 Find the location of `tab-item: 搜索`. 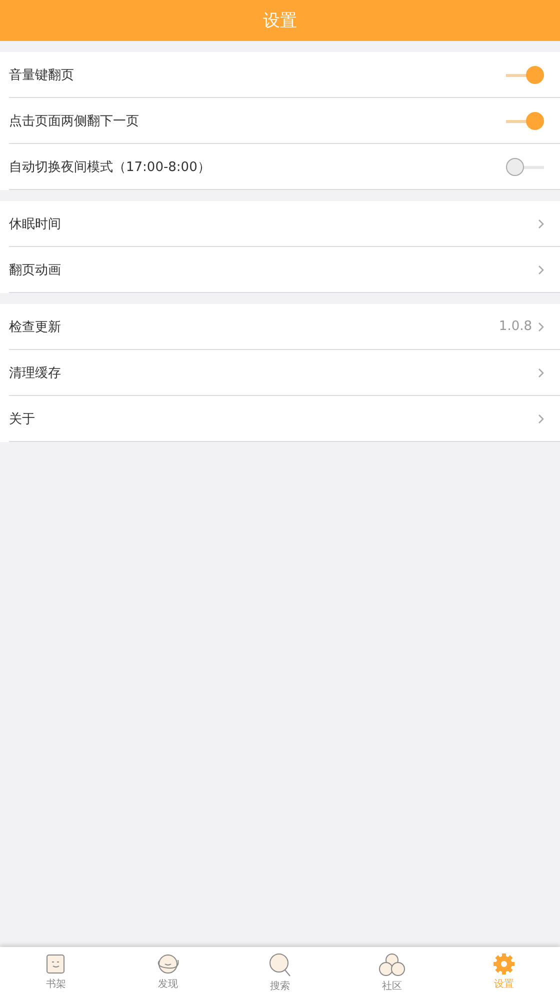

tab-item: 搜索 is located at coordinates (280, 970).